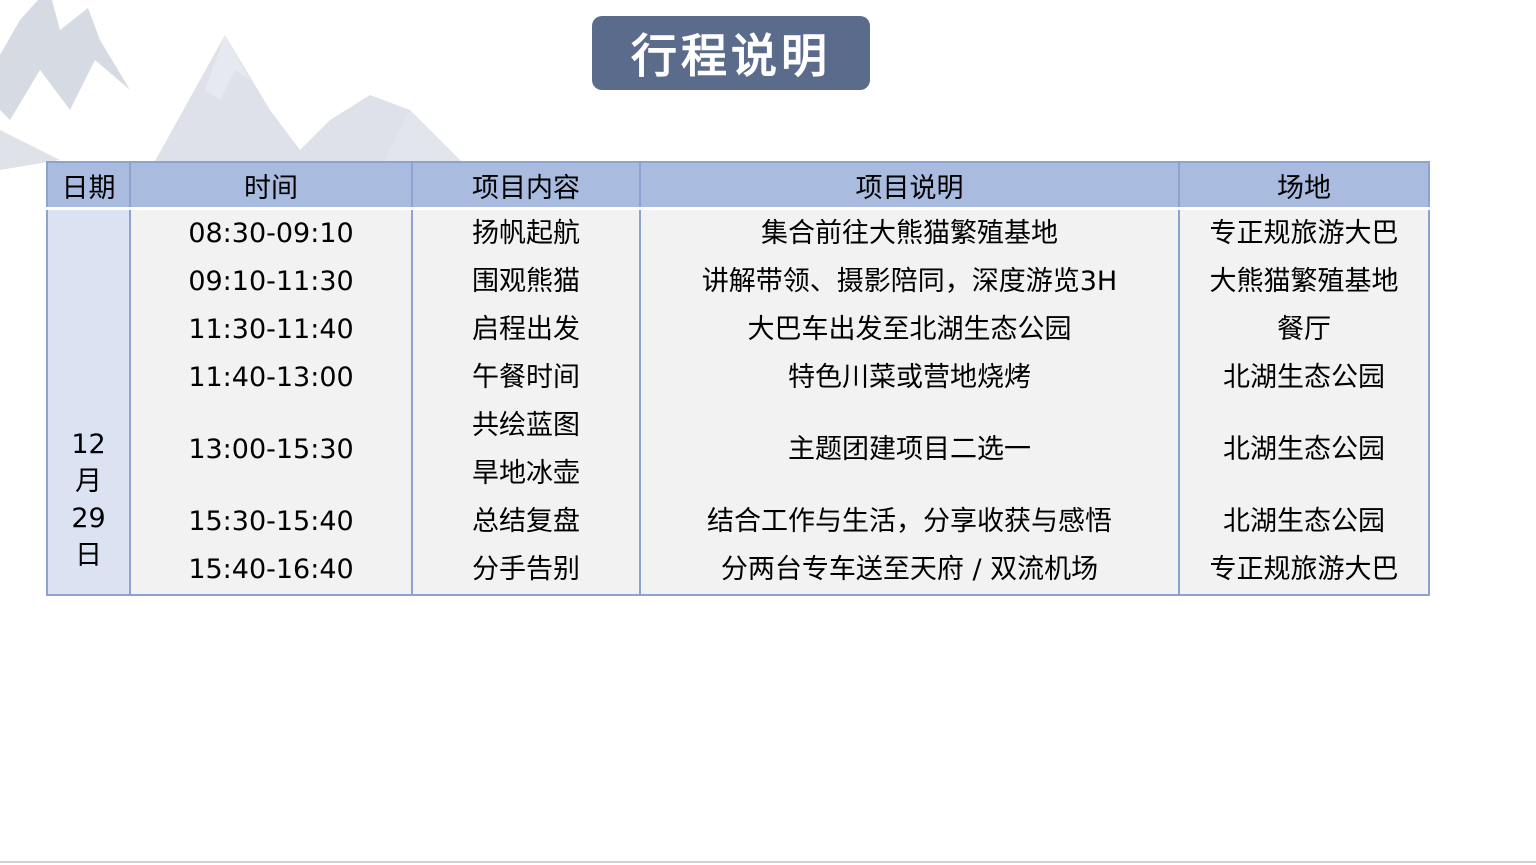  I want to click on table-row: 11:30-11:40 启程出发 大巴车出发至北湖生态公园 餐厅, so click(738, 330).